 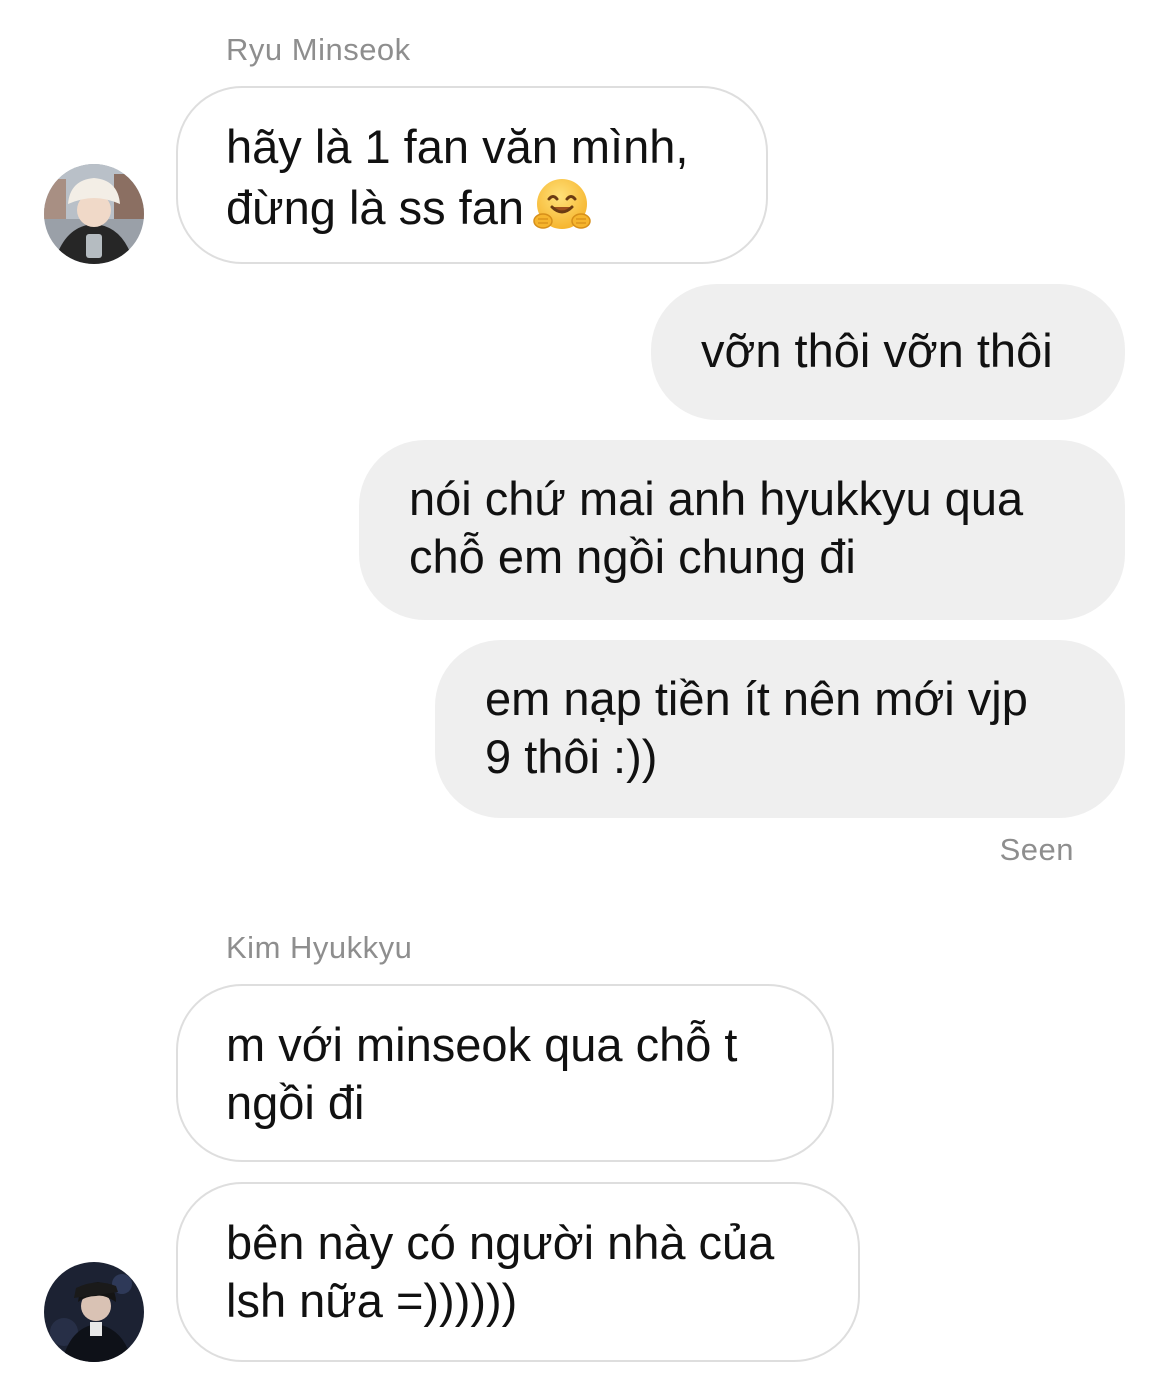 I want to click on message-text: vỡn thôi vỡn thôi, so click(x=877, y=350).